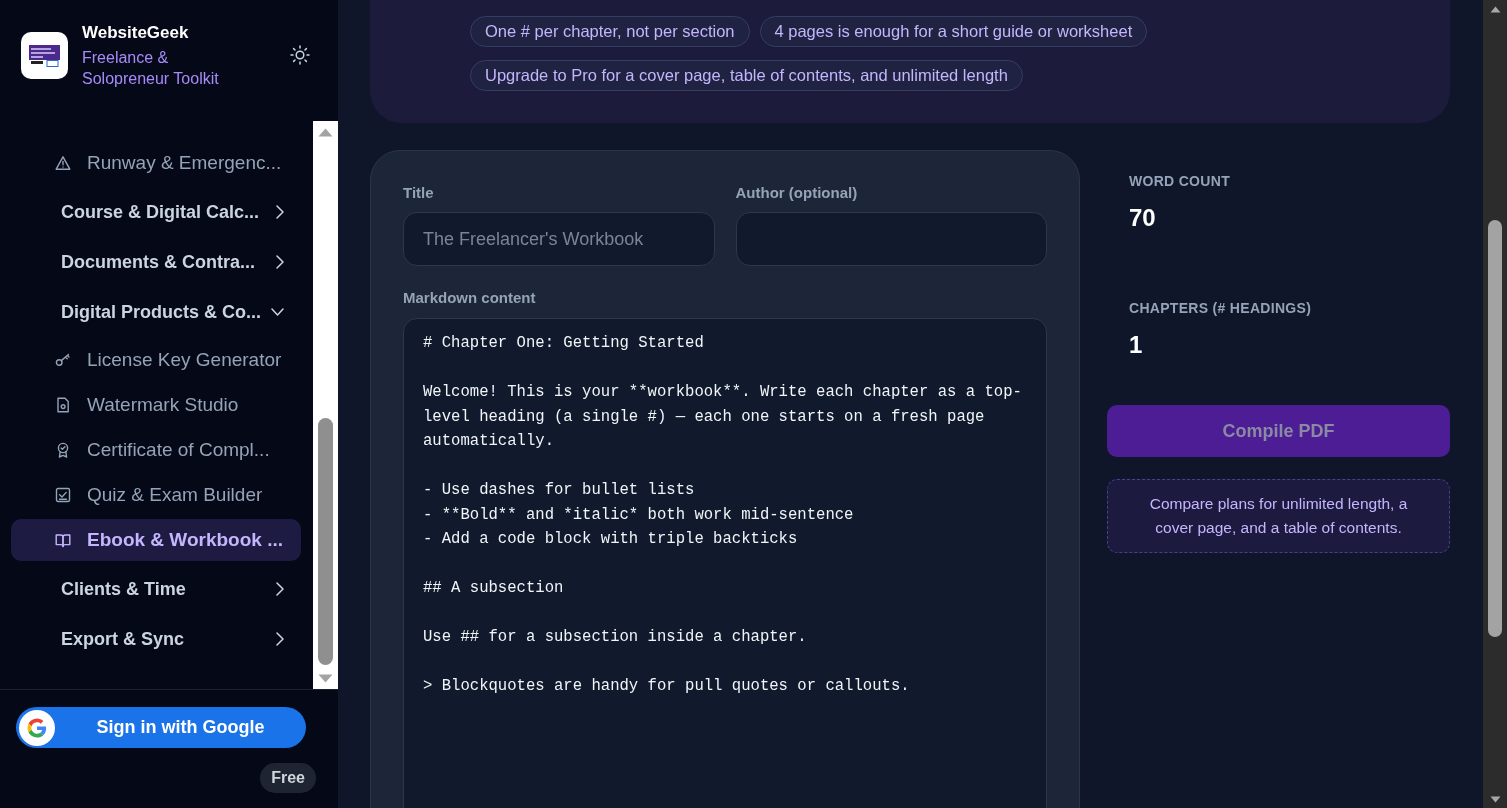 This screenshot has height=808, width=1507. What do you see at coordinates (156, 360) in the screenshot?
I see `nav-item: License Key Generator` at bounding box center [156, 360].